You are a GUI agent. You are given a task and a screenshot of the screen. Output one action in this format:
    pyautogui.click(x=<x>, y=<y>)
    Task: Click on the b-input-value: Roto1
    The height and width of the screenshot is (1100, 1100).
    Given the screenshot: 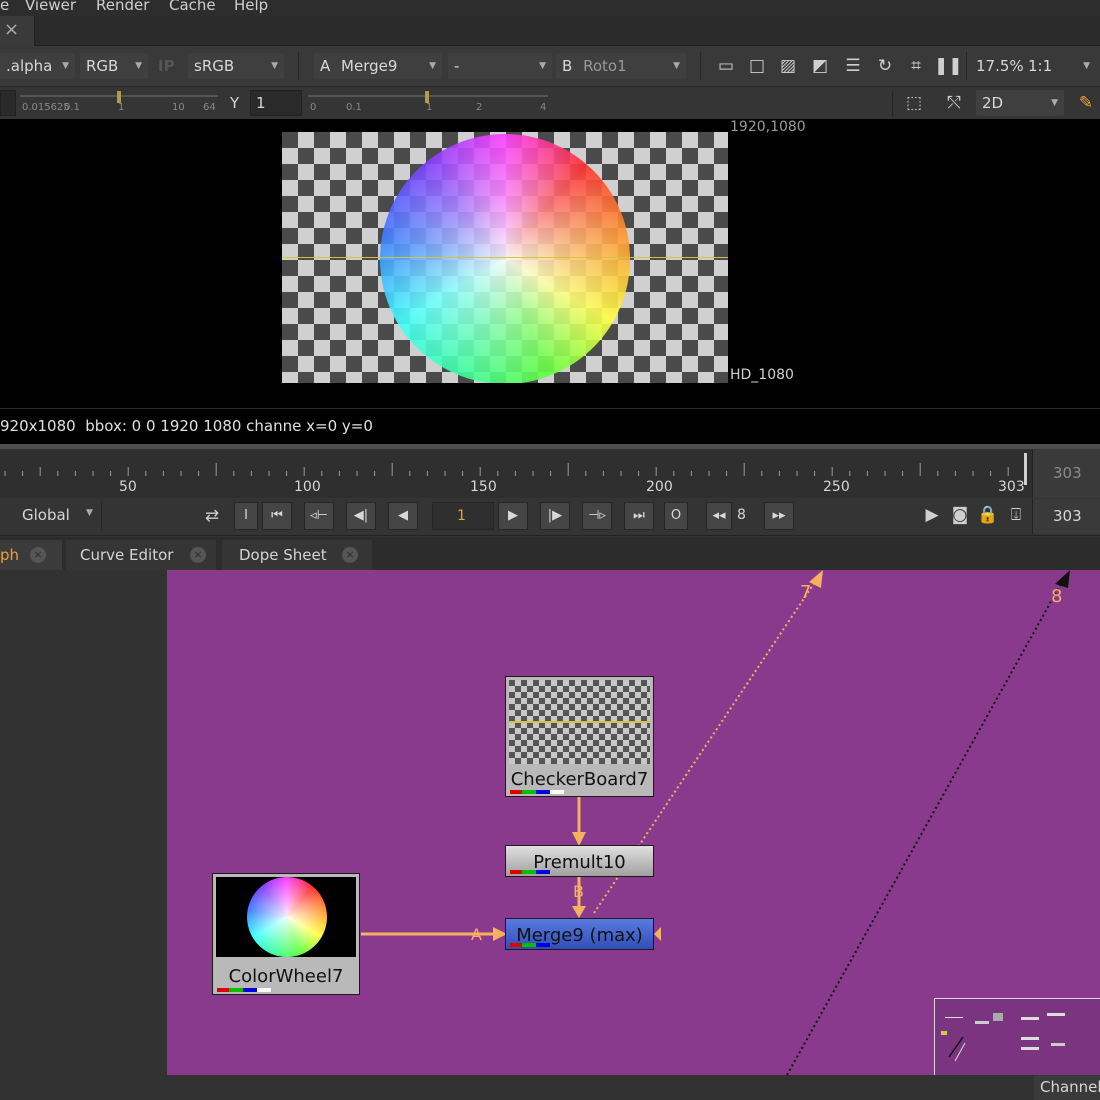 What is the action you would take?
    pyautogui.click(x=605, y=66)
    